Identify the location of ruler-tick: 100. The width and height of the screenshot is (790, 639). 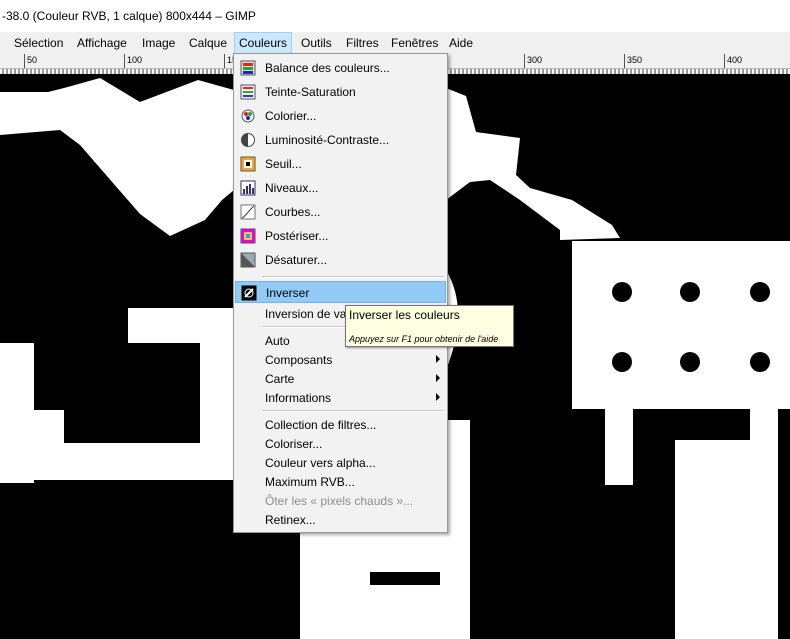
(133, 61).